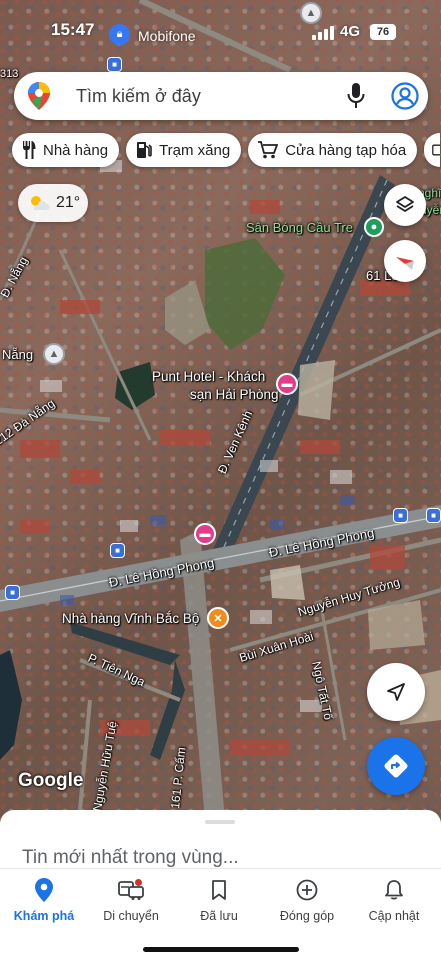 Image resolution: width=441 pixels, height=960 pixels. I want to click on gas-station-icon, so click(144, 150).